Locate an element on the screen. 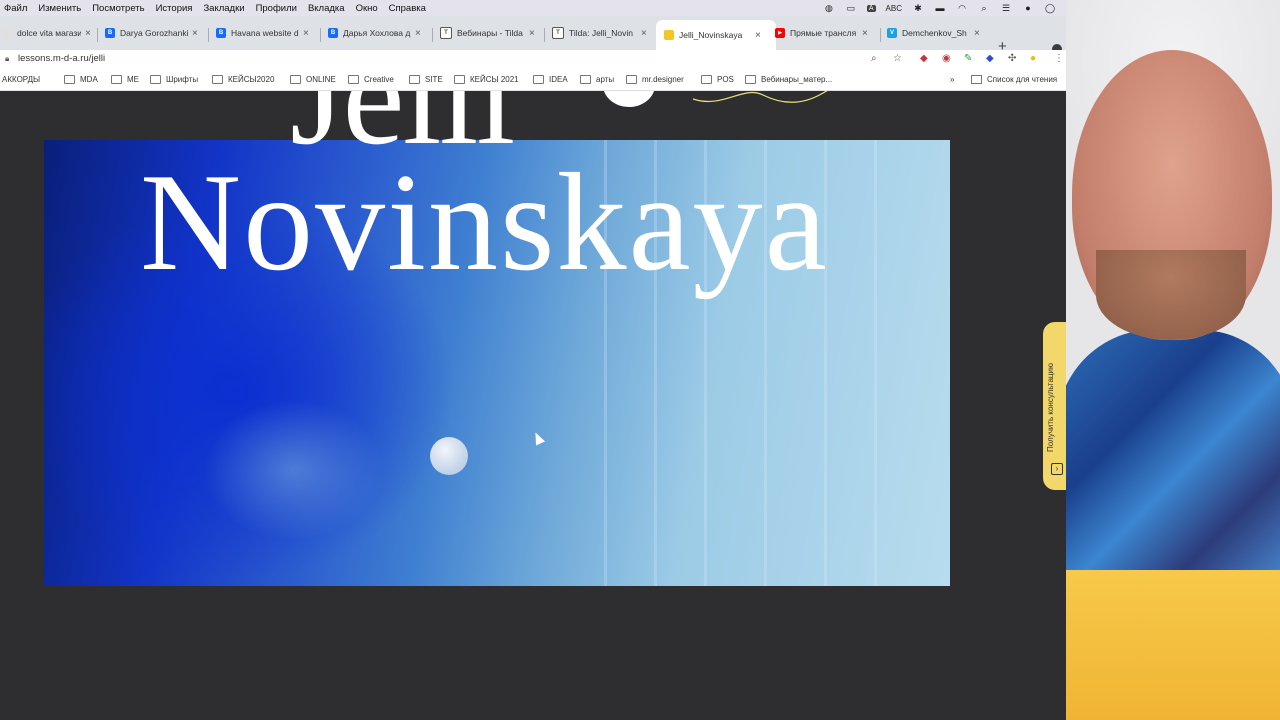 Image resolution: width=1280 pixels, height=720 pixels. hair-strand is located at coordinates (875, 363).